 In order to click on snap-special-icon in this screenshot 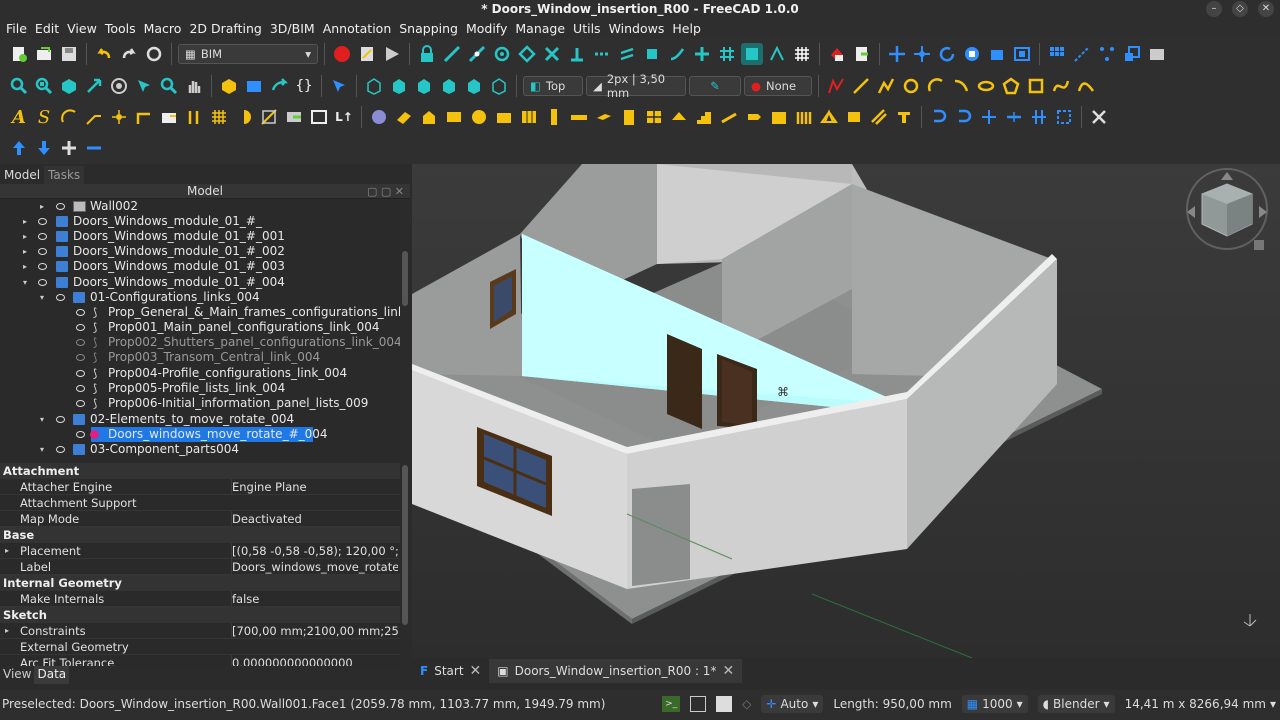, I will do `click(652, 54)`.